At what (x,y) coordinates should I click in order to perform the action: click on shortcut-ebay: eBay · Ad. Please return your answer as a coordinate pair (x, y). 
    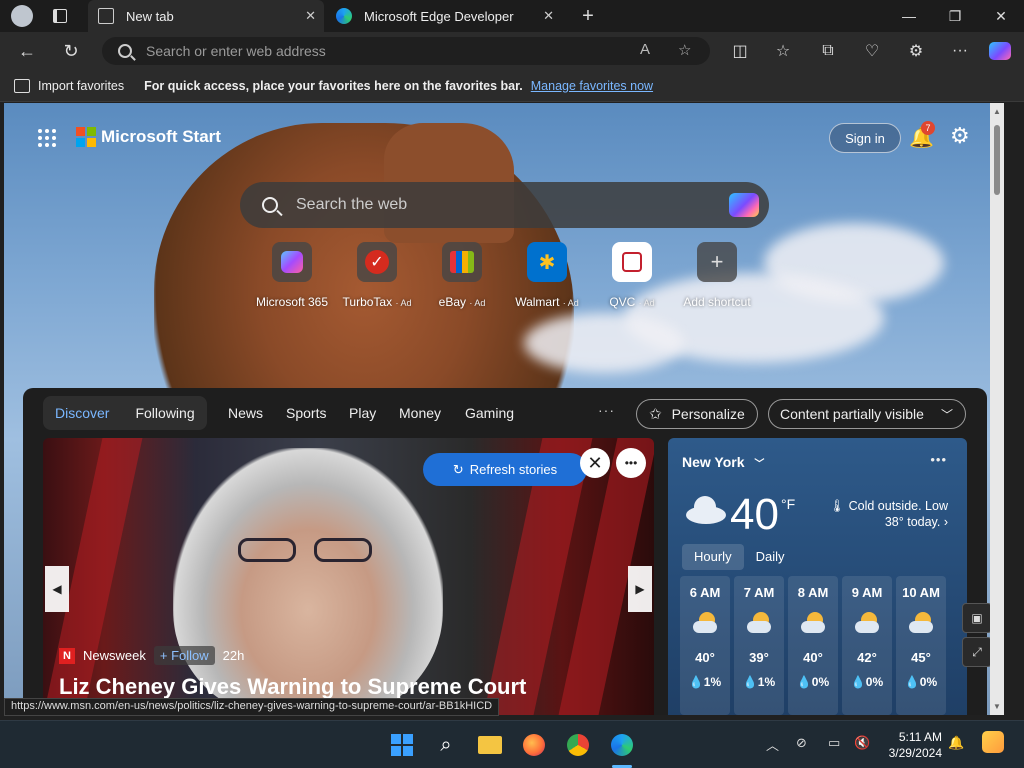
    Looking at the image, I should click on (462, 275).